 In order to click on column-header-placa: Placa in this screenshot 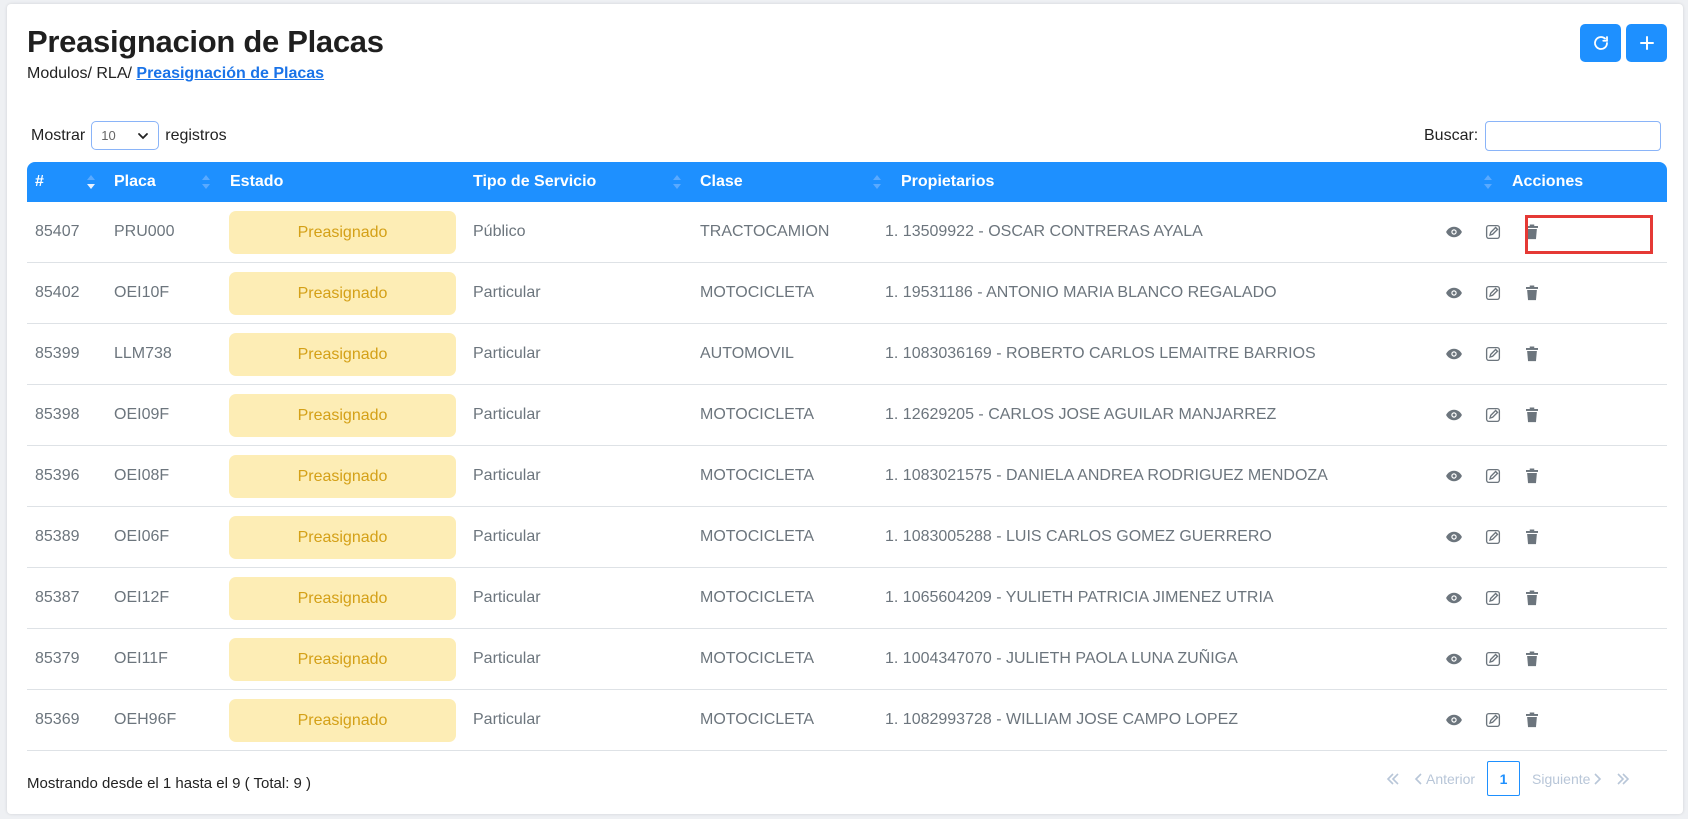, I will do `click(135, 182)`.